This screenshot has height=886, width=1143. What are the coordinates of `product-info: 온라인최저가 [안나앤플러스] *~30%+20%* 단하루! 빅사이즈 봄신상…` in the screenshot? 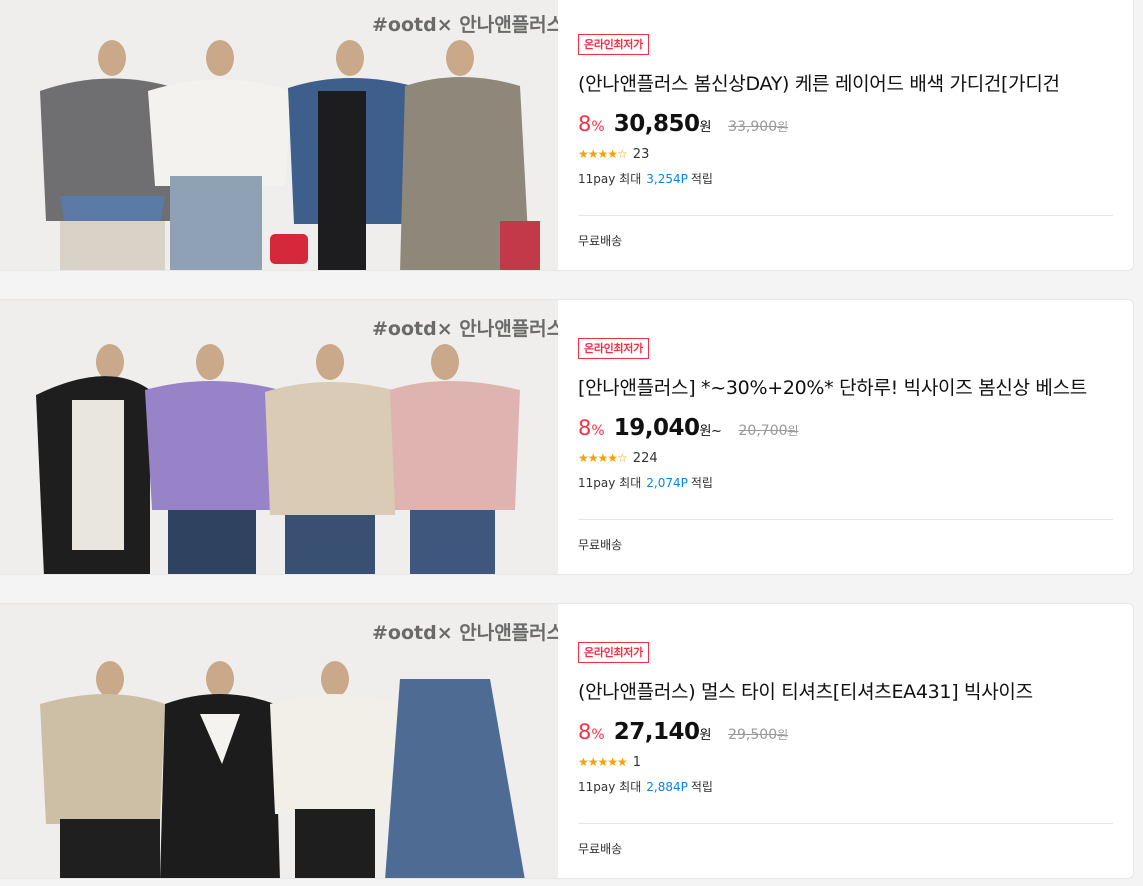 It's located at (845, 437).